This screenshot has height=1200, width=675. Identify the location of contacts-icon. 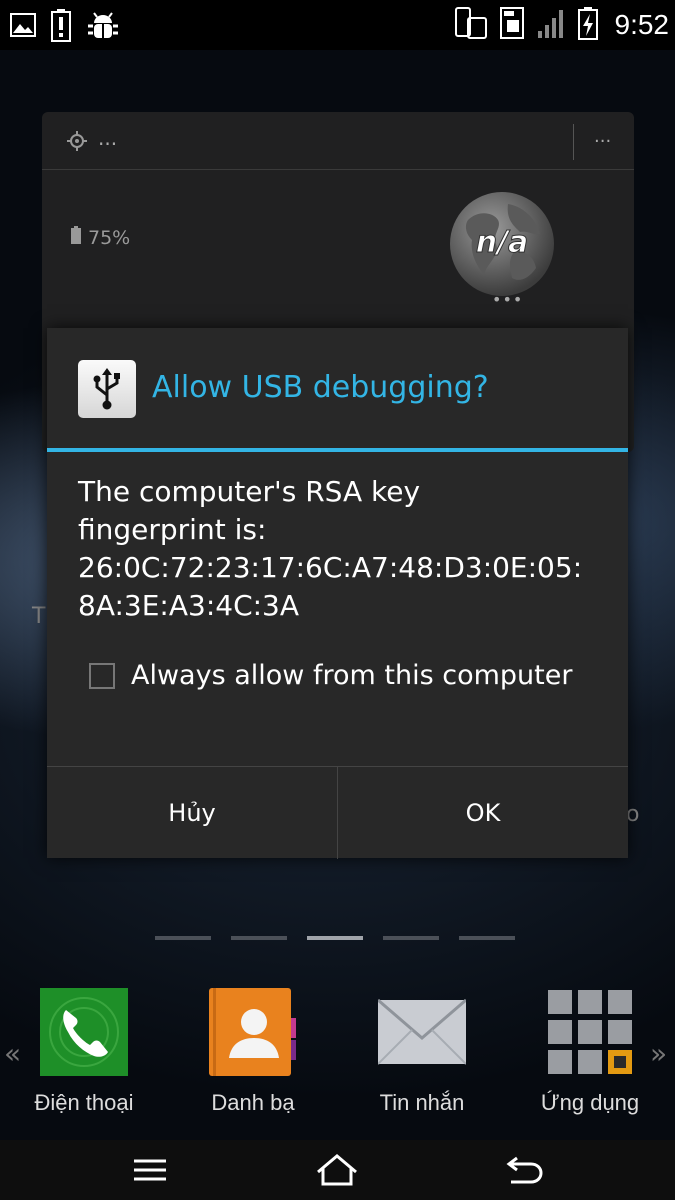
(253, 1032).